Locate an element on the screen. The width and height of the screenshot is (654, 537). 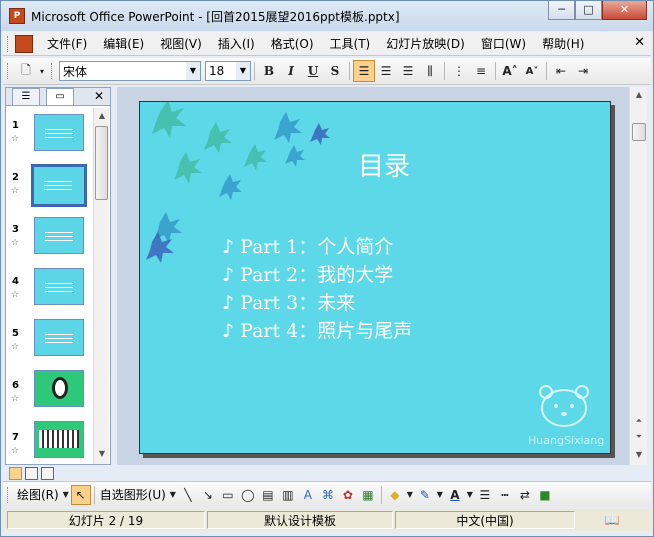
new-document-icon: 🗋 is located at coordinates (26, 71).